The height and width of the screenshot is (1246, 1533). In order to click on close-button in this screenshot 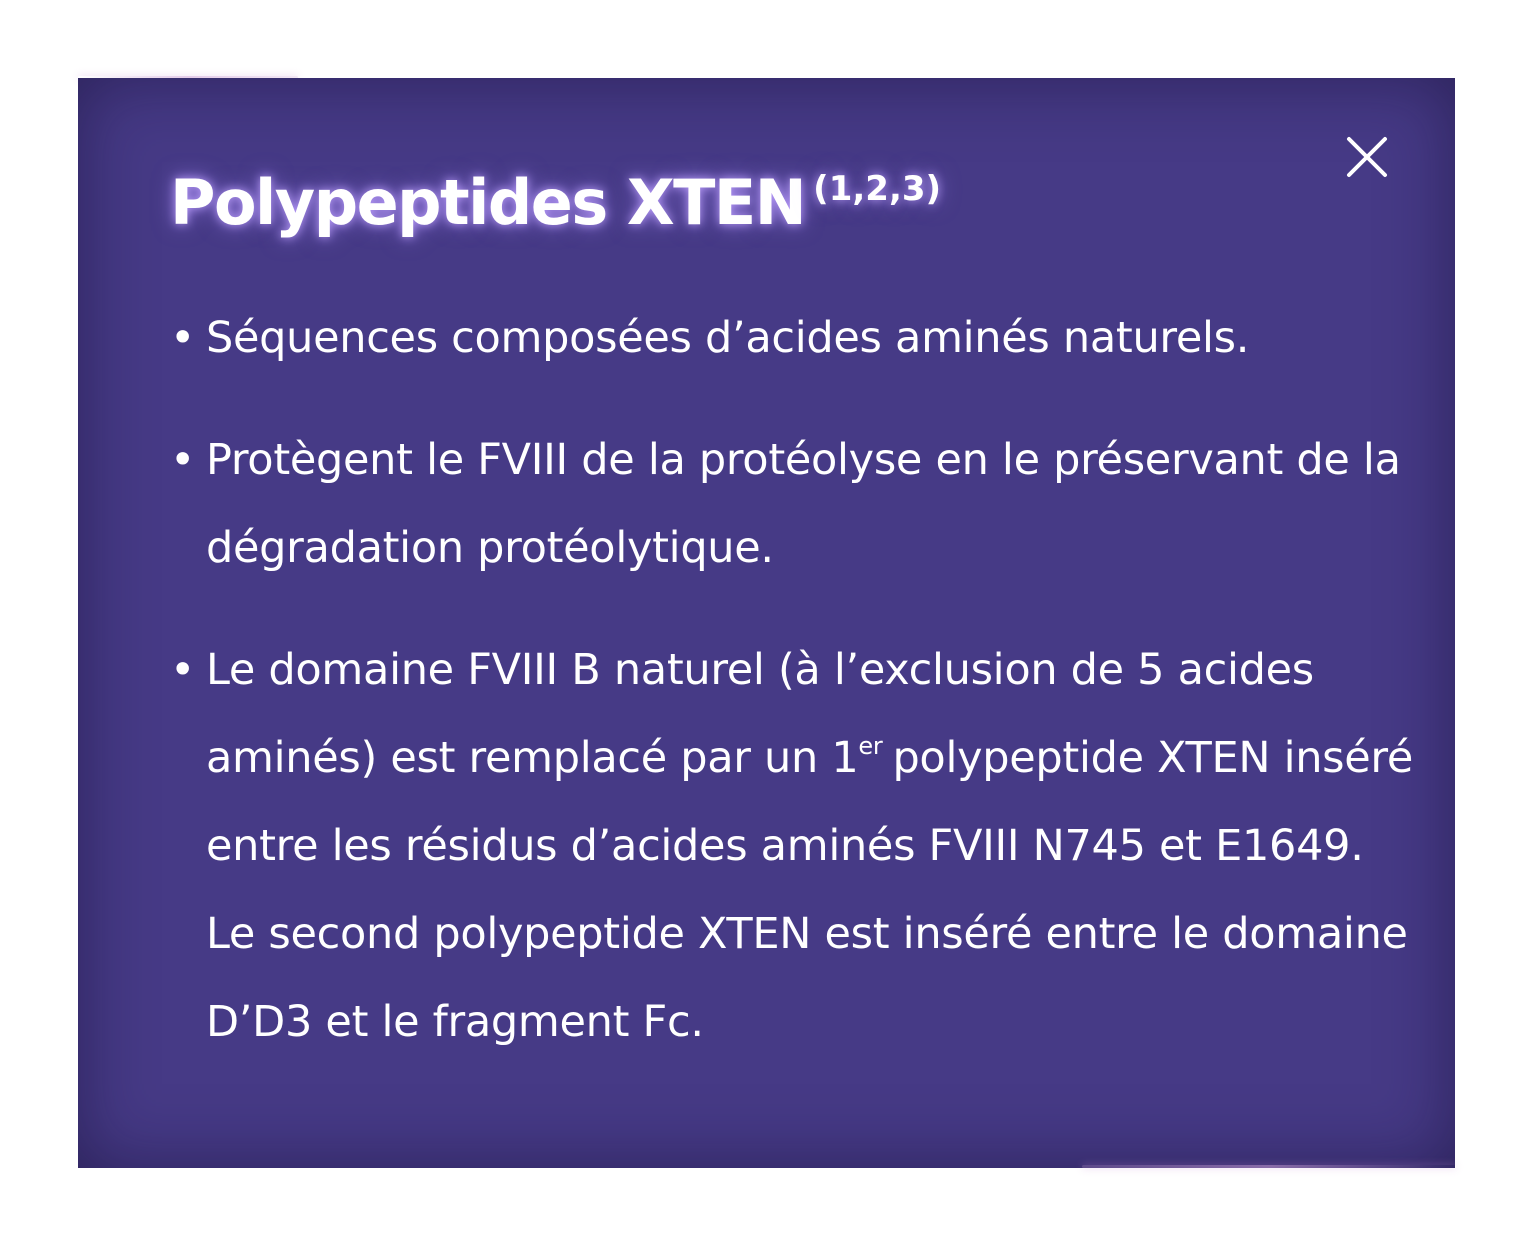, I will do `click(1367, 157)`.